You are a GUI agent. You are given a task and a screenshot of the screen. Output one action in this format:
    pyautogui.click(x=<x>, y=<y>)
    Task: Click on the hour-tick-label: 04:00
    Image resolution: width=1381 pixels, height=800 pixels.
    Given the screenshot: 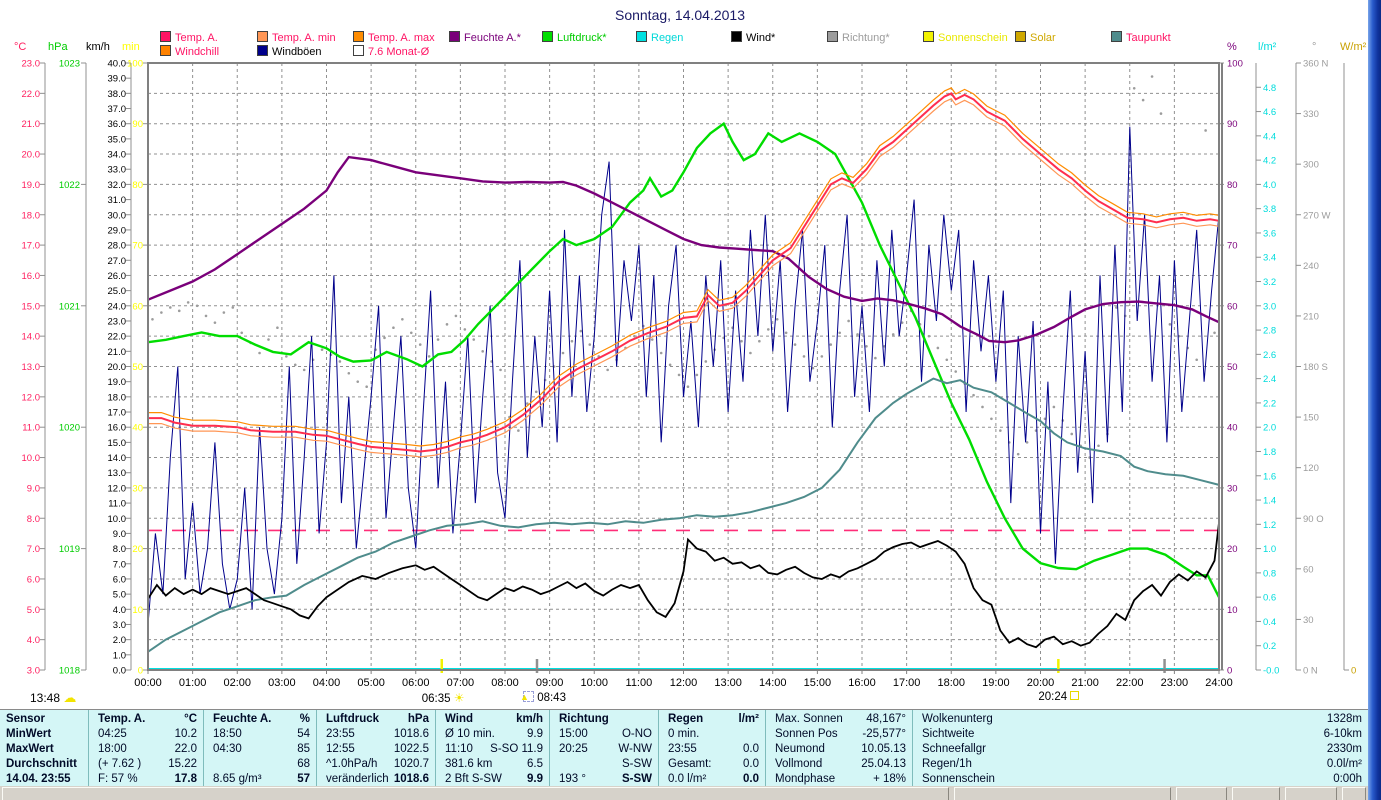 What is the action you would take?
    pyautogui.click(x=327, y=683)
    